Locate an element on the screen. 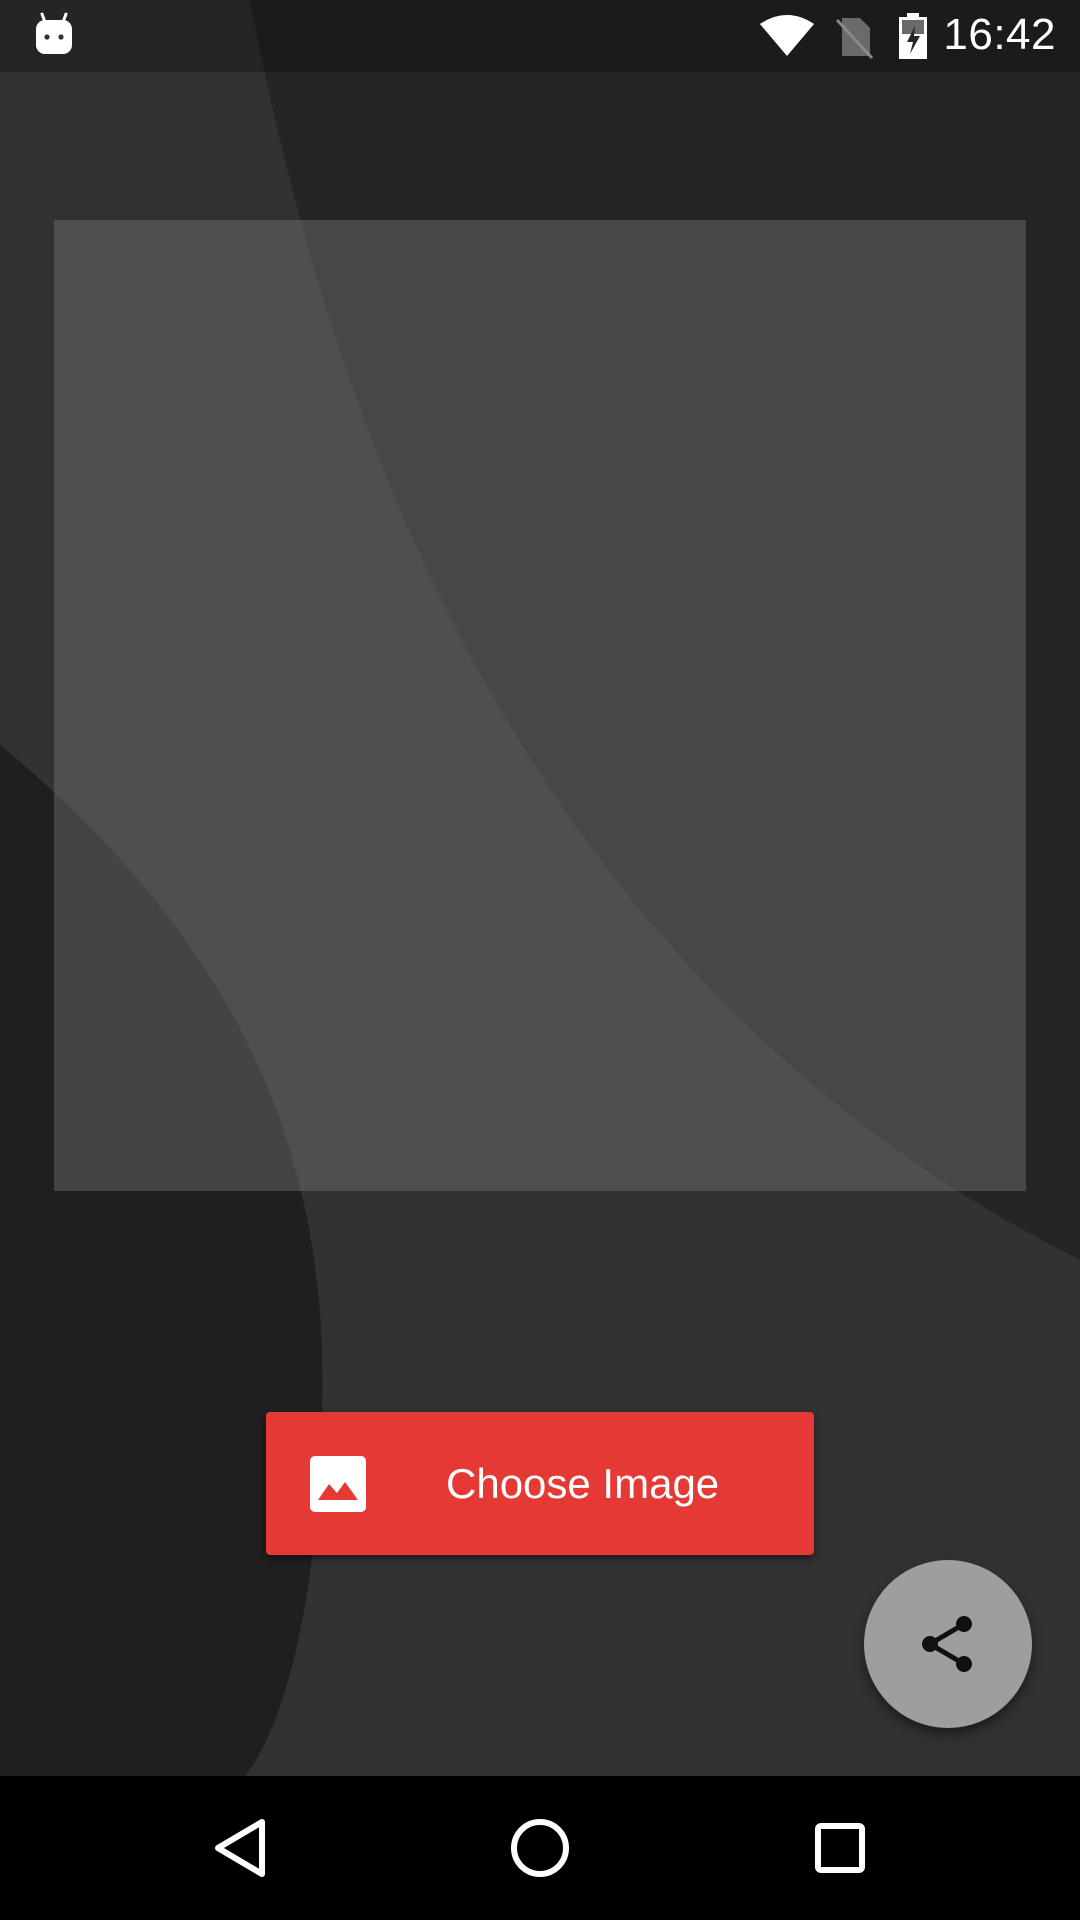 Image resolution: width=1080 pixels, height=1920 pixels. back-button is located at coordinates (240, 1848).